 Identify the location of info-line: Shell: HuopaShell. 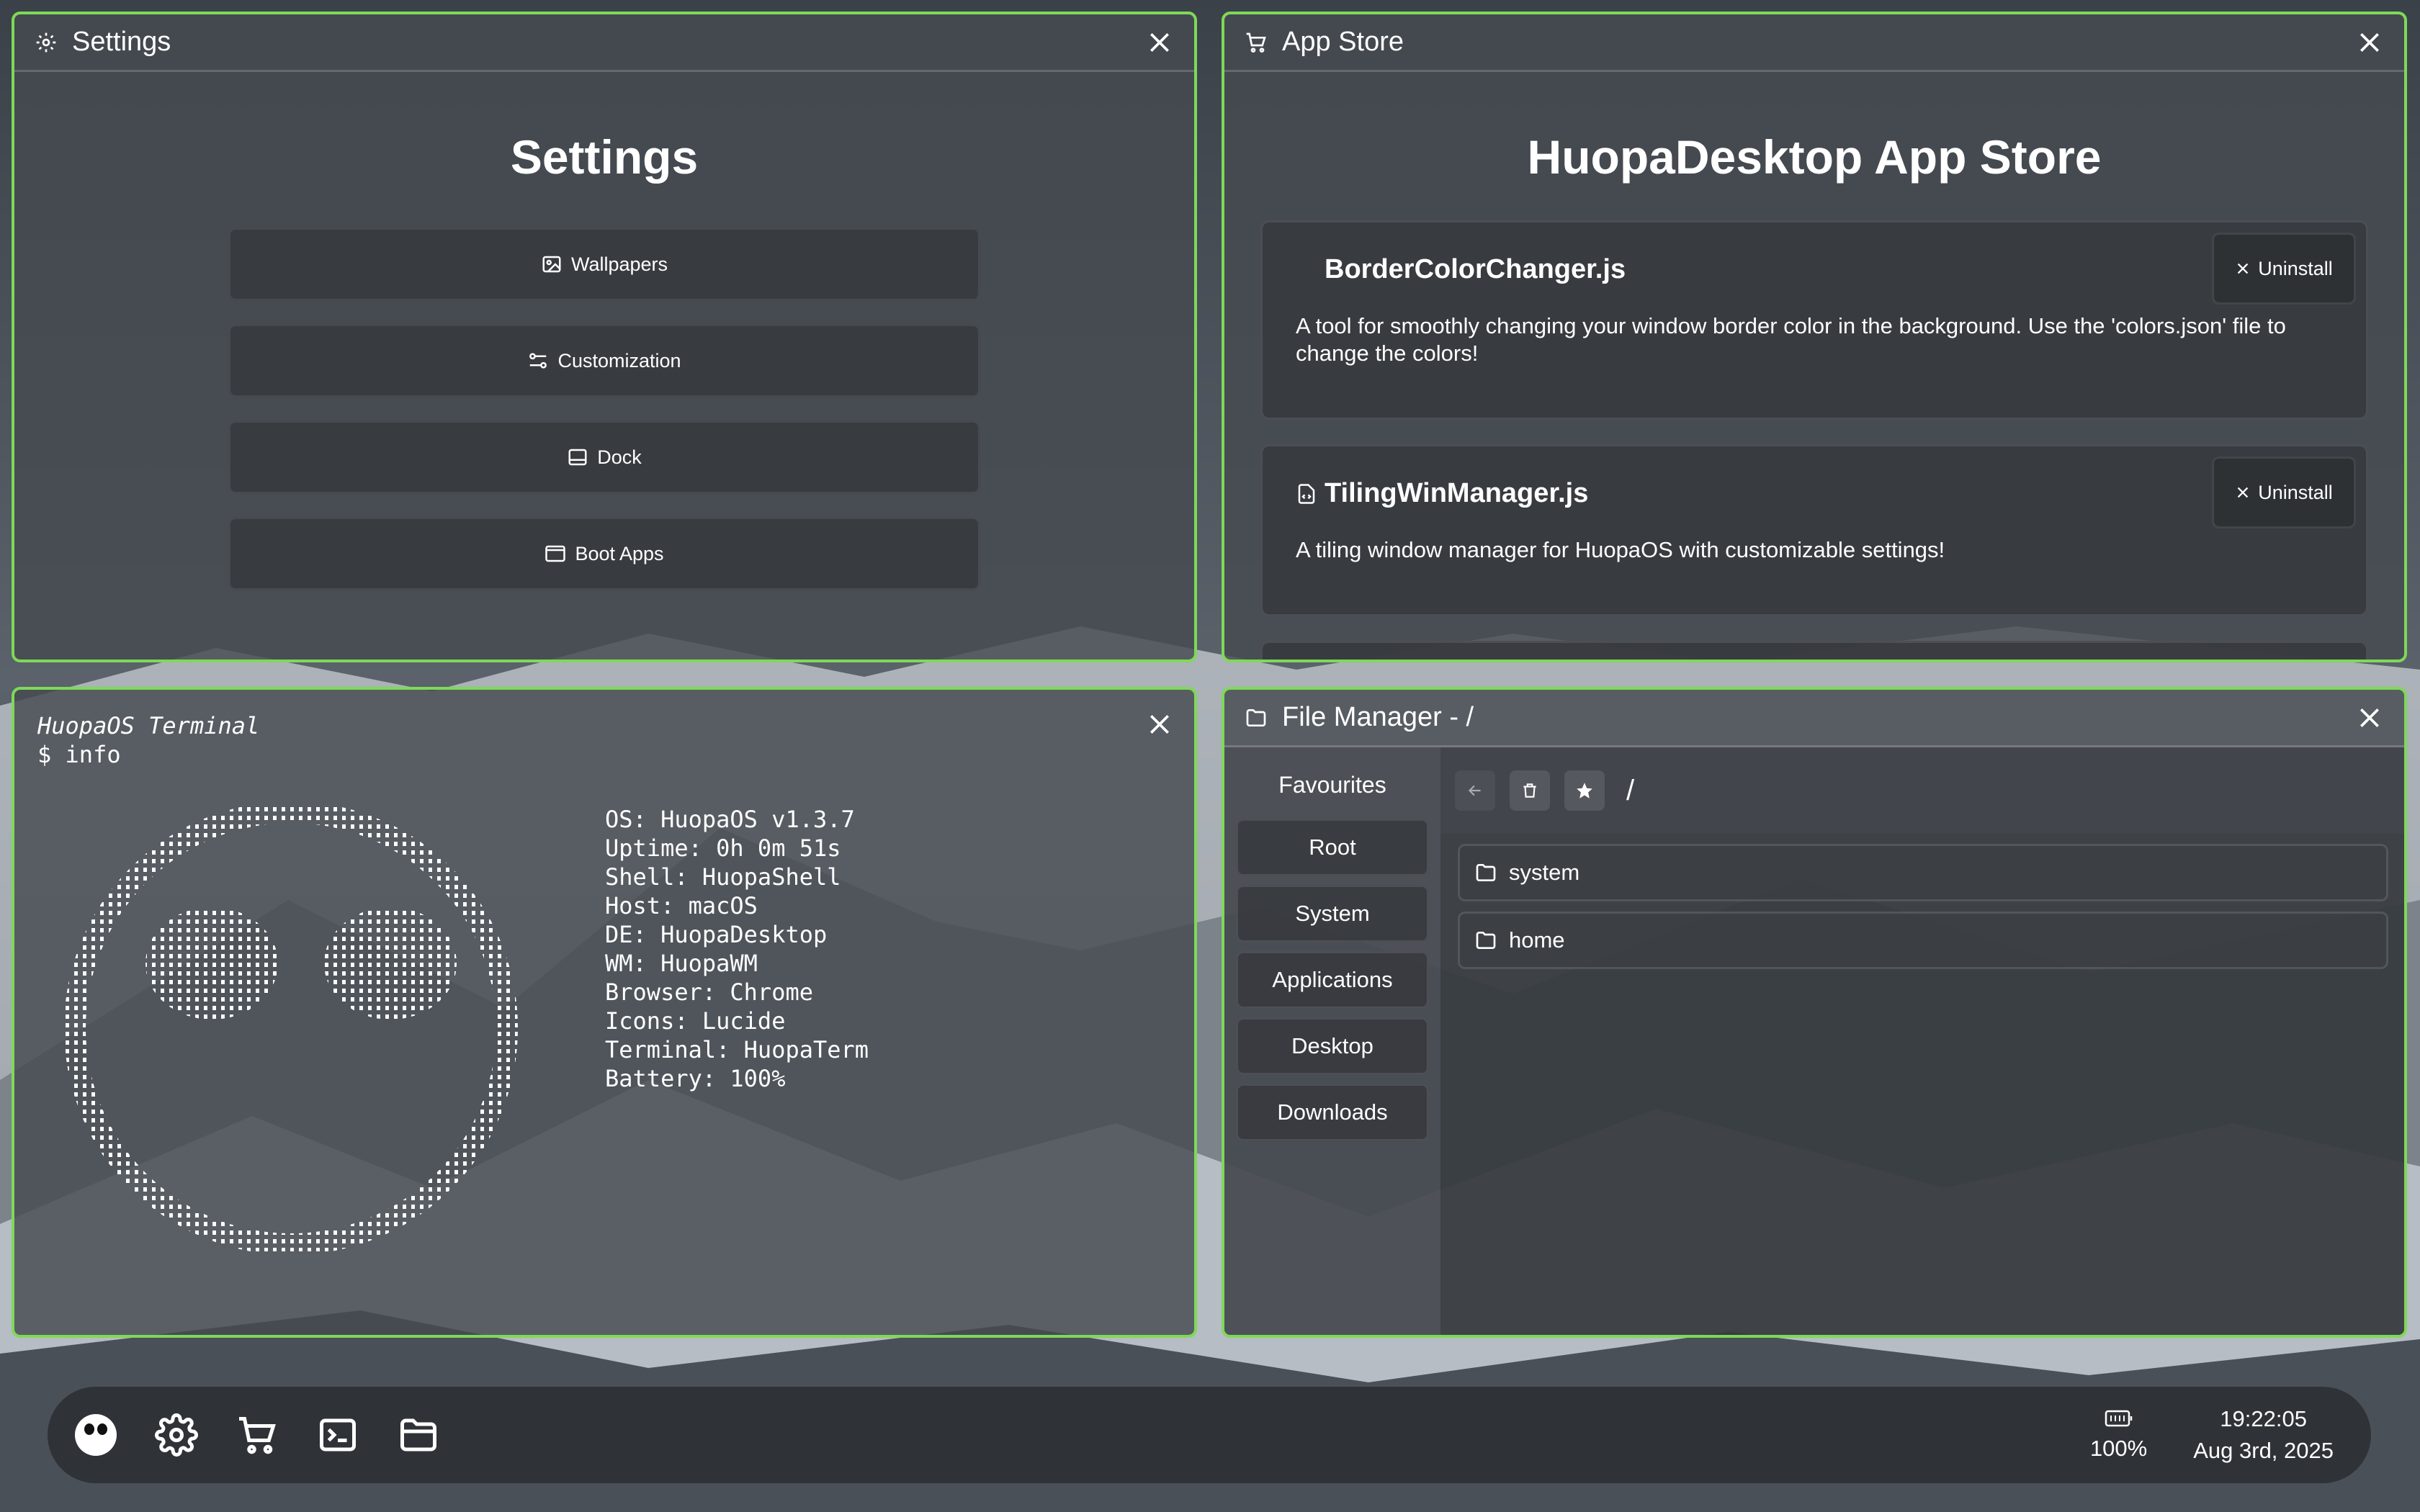
(723, 877).